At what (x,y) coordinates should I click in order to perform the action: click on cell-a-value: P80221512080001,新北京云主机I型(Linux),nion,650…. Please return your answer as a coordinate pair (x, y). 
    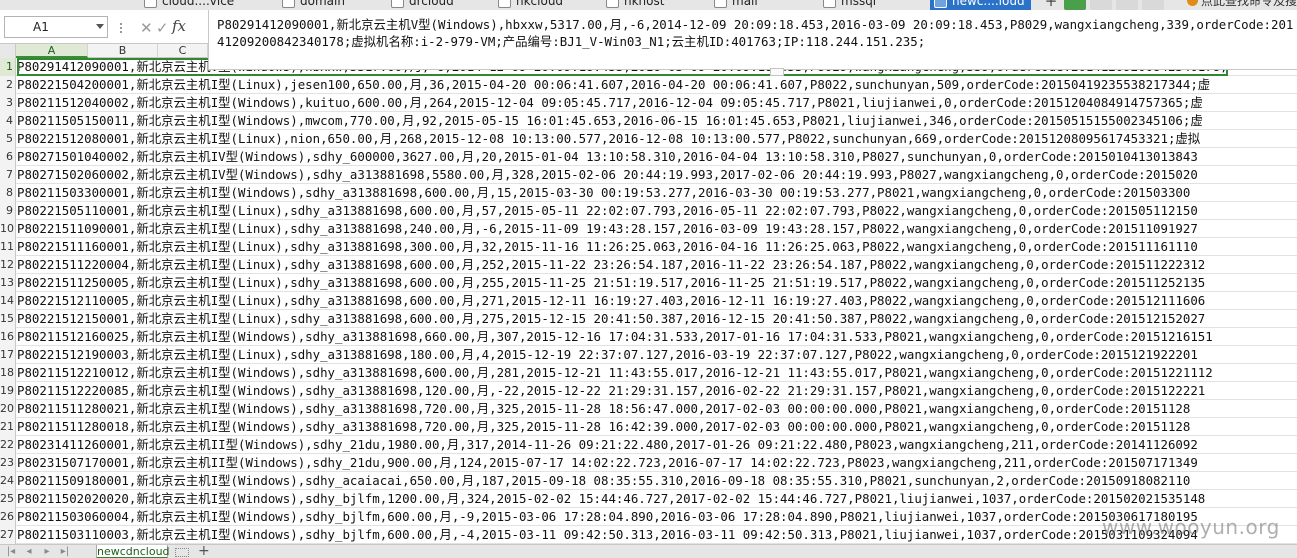
    Looking at the image, I should click on (608, 139).